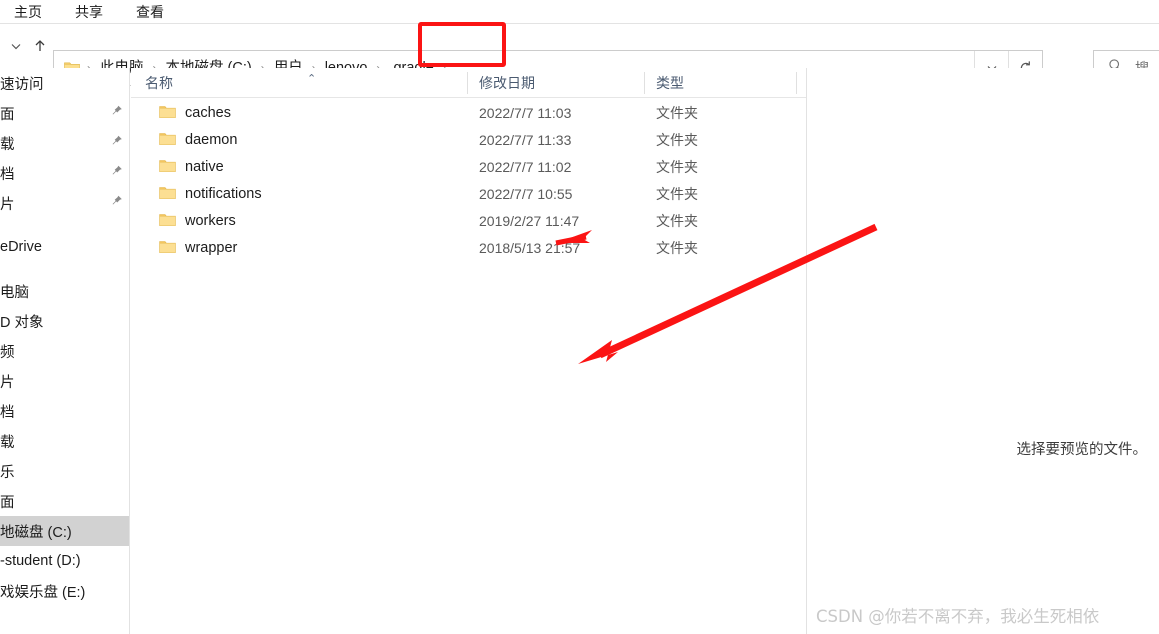 The image size is (1159, 634). What do you see at coordinates (64, 247) in the screenshot?
I see `sidebar-item: eDrive` at bounding box center [64, 247].